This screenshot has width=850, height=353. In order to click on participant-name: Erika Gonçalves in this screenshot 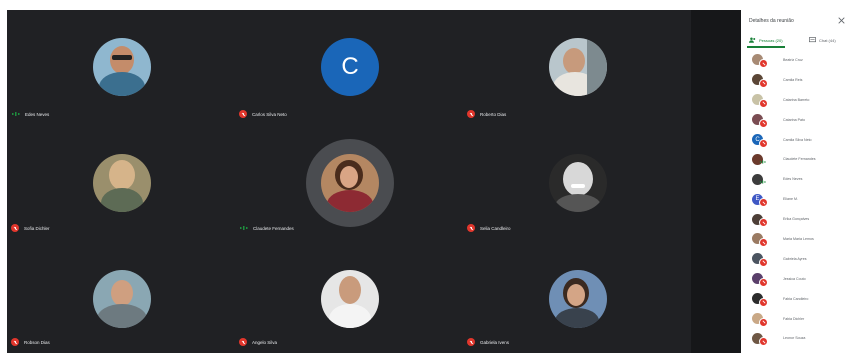, I will do `click(796, 219)`.